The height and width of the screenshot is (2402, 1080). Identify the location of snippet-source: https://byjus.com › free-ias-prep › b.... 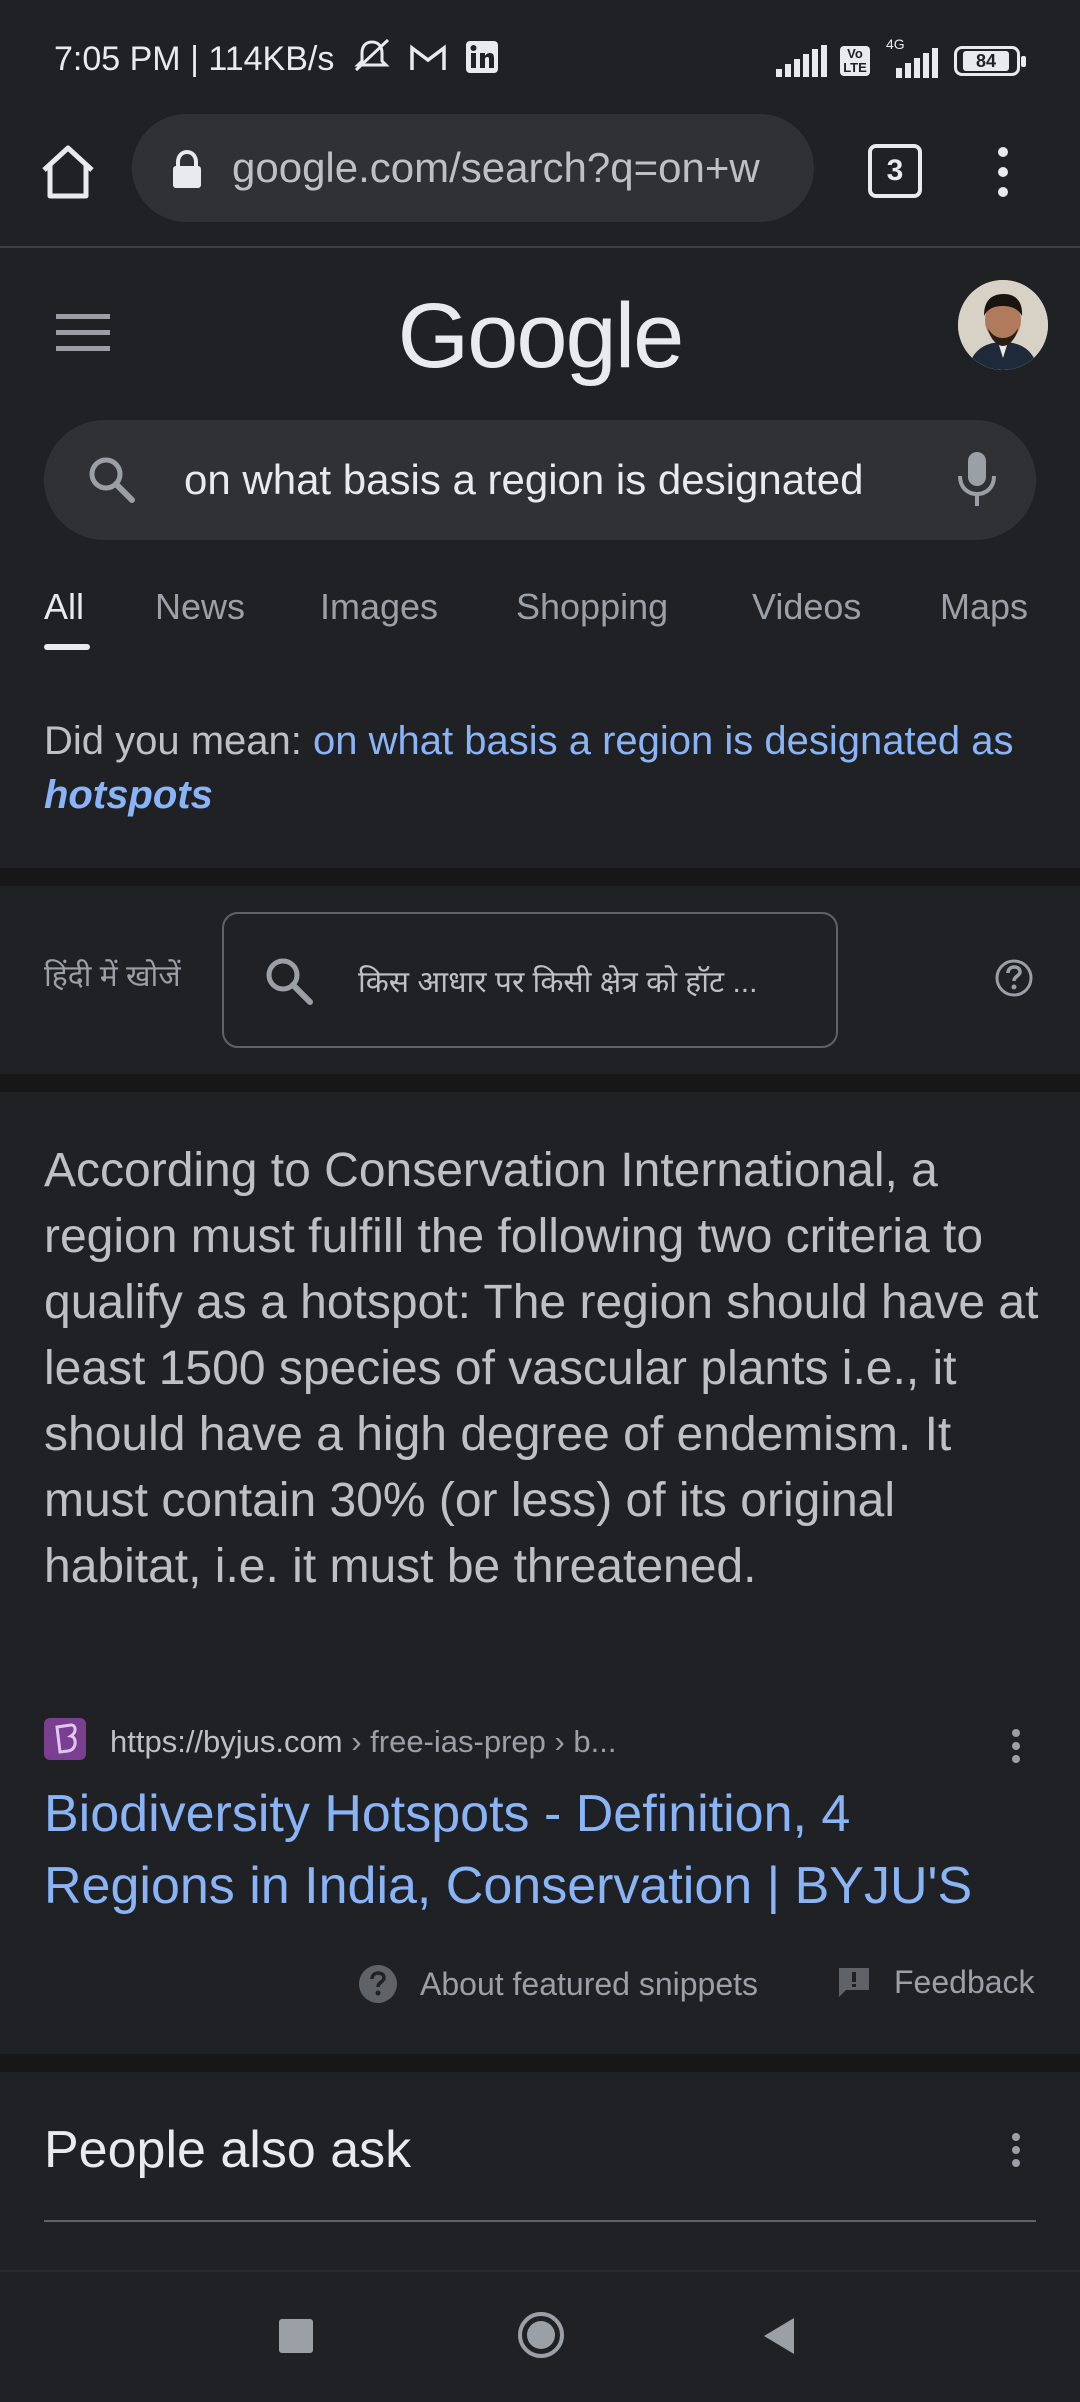
(544, 1743).